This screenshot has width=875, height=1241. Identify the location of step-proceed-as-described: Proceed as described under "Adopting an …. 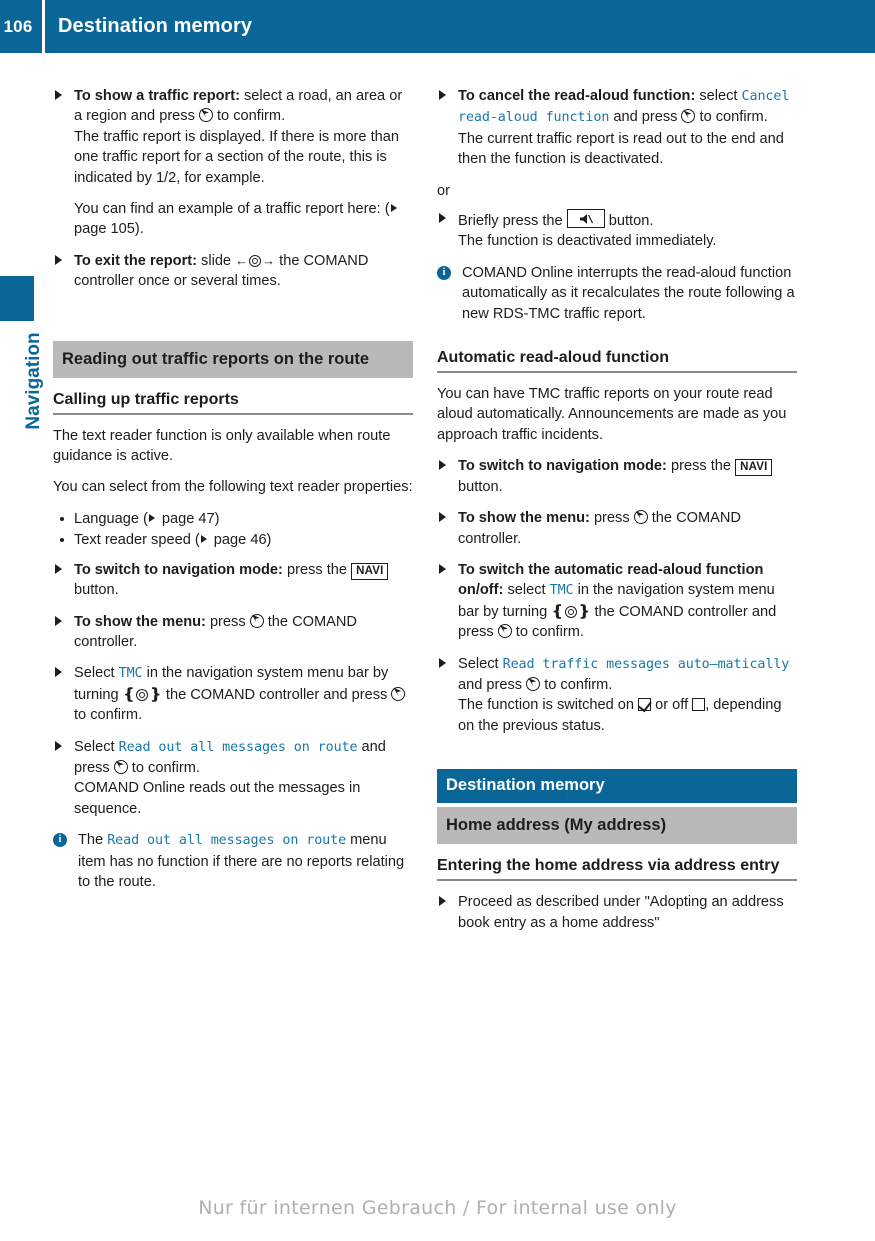
(617, 912).